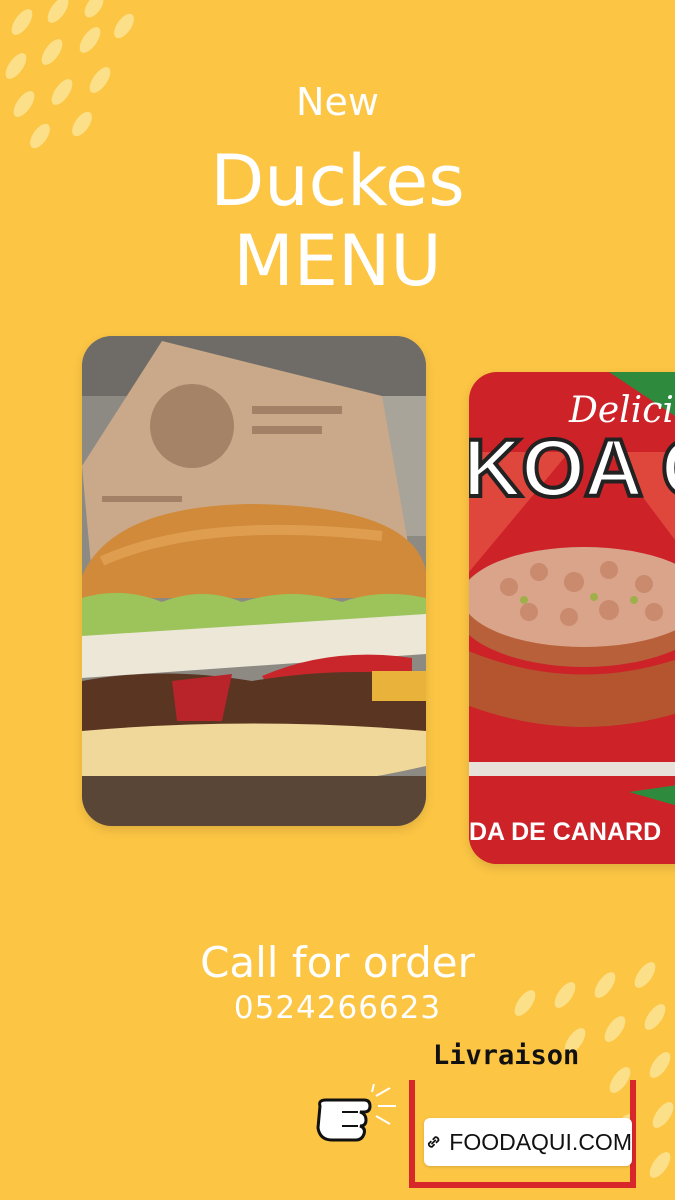 The width and height of the screenshot is (675, 1200). I want to click on dish-caption: DA DE CANARD, so click(565, 832).